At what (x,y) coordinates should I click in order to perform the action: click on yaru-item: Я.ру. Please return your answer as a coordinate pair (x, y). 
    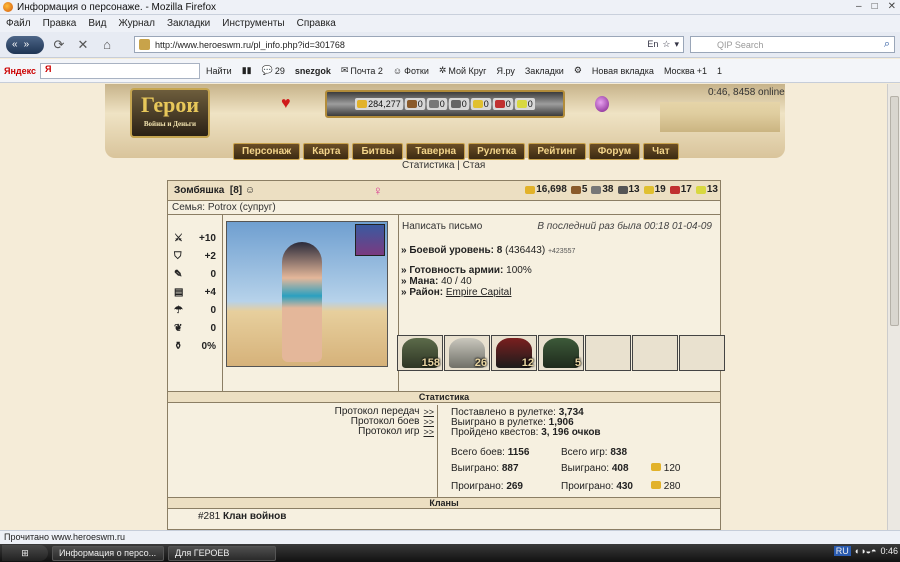
    Looking at the image, I should click on (505, 71).